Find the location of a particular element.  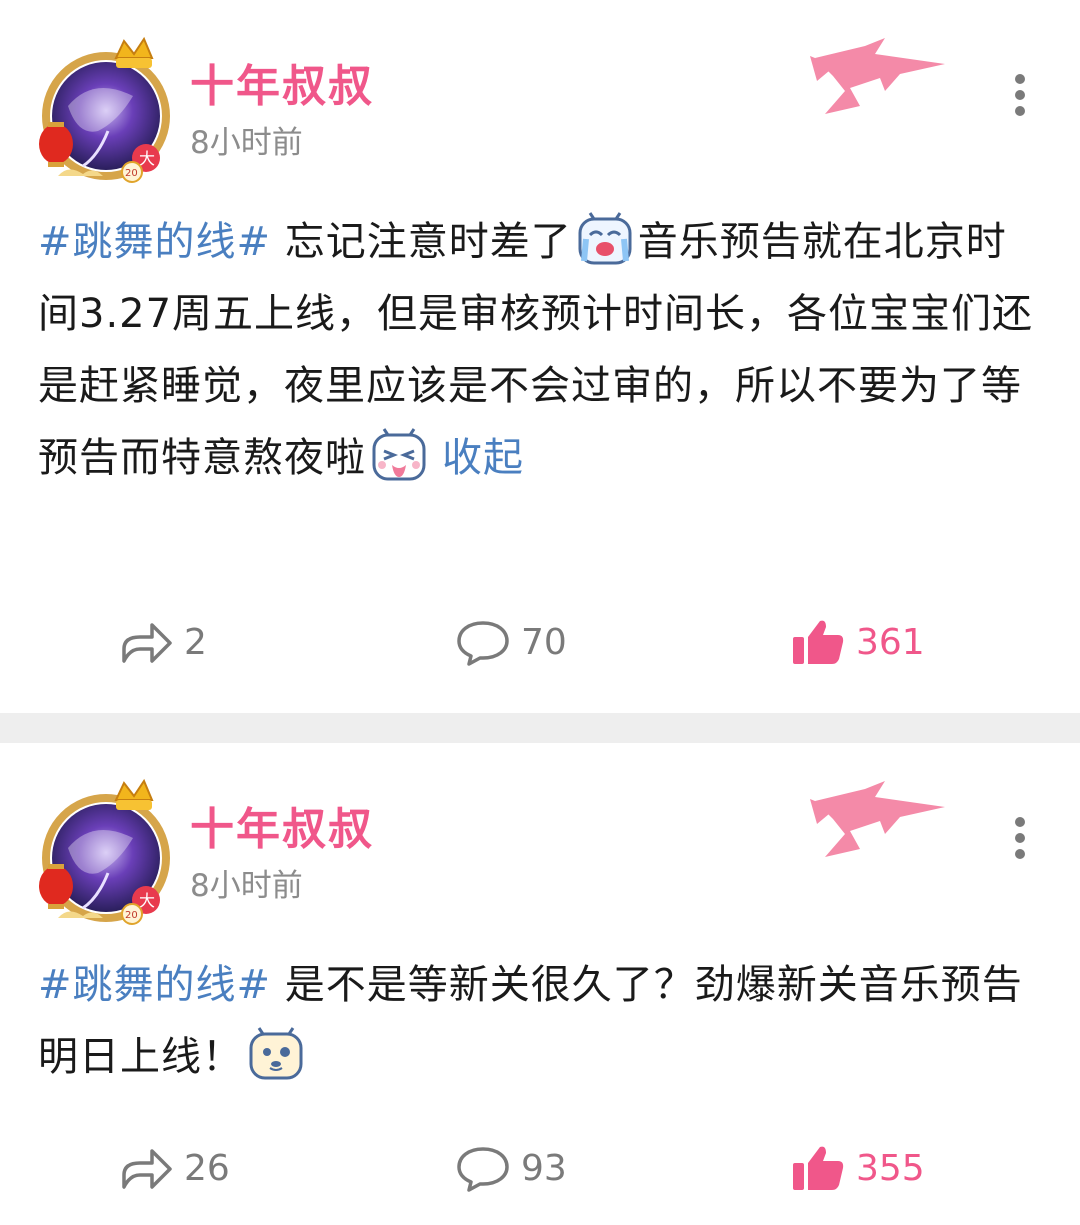

comment-count: 93 is located at coordinates (544, 1168).